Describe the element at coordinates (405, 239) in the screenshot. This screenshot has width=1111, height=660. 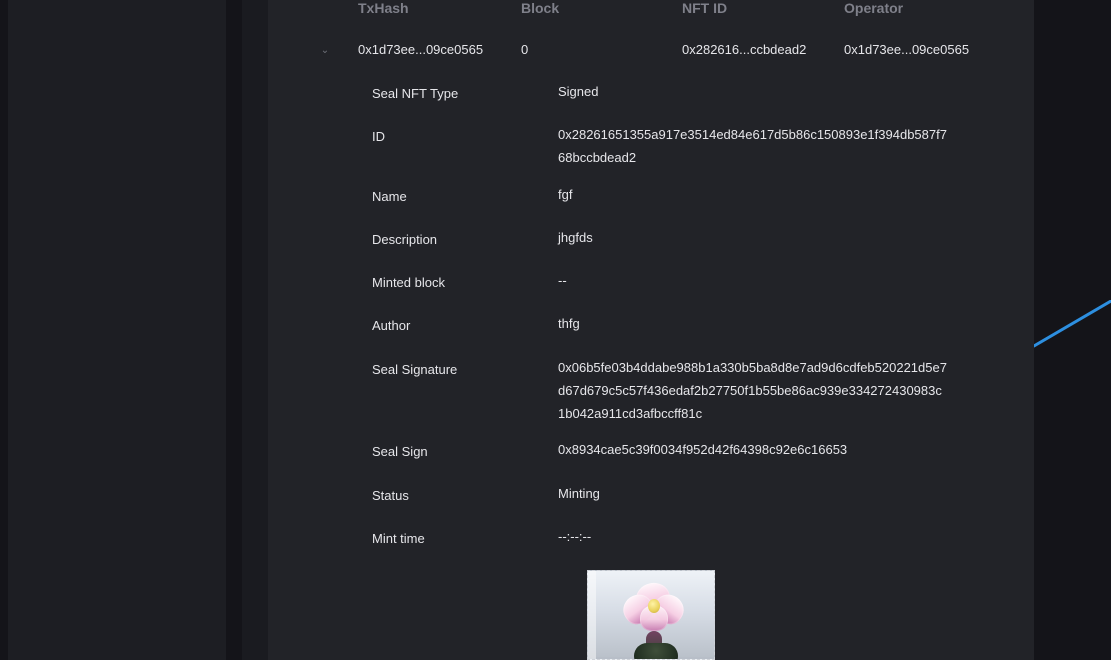
I see `detail-label-description: Description` at that location.